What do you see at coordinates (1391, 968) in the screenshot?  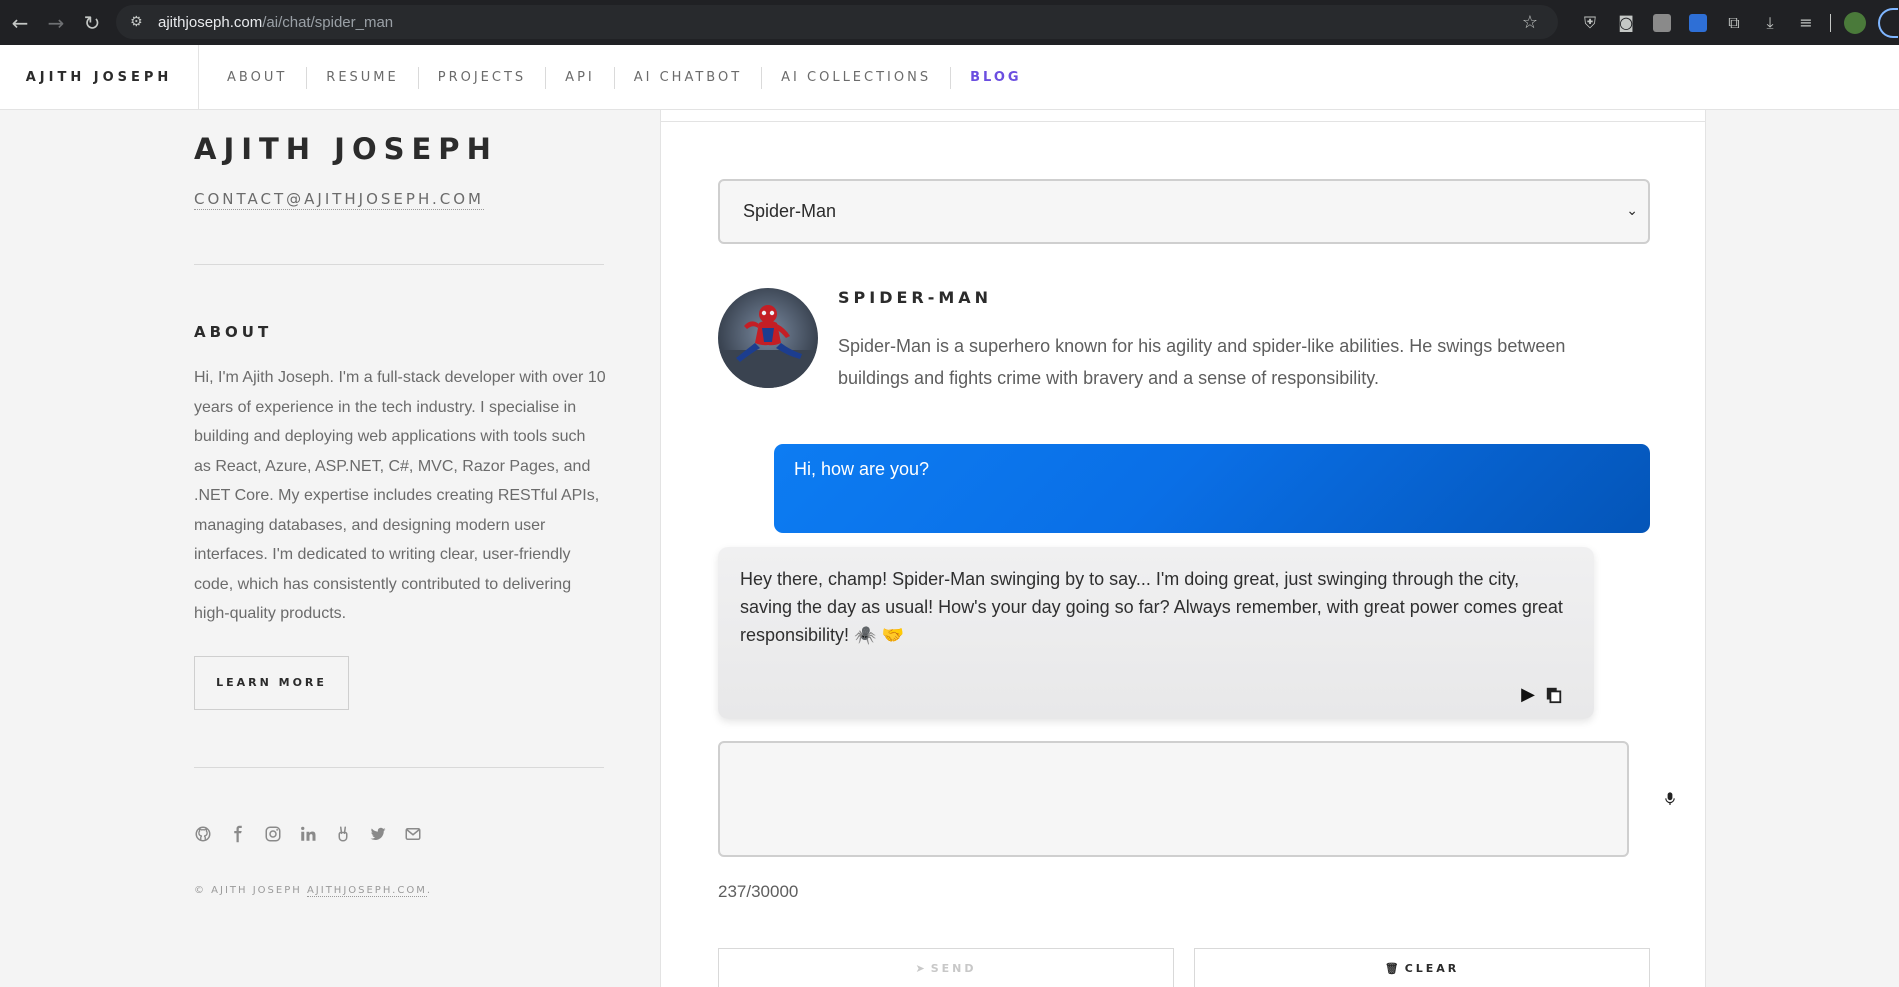 I see `trash-icon: 🗑` at bounding box center [1391, 968].